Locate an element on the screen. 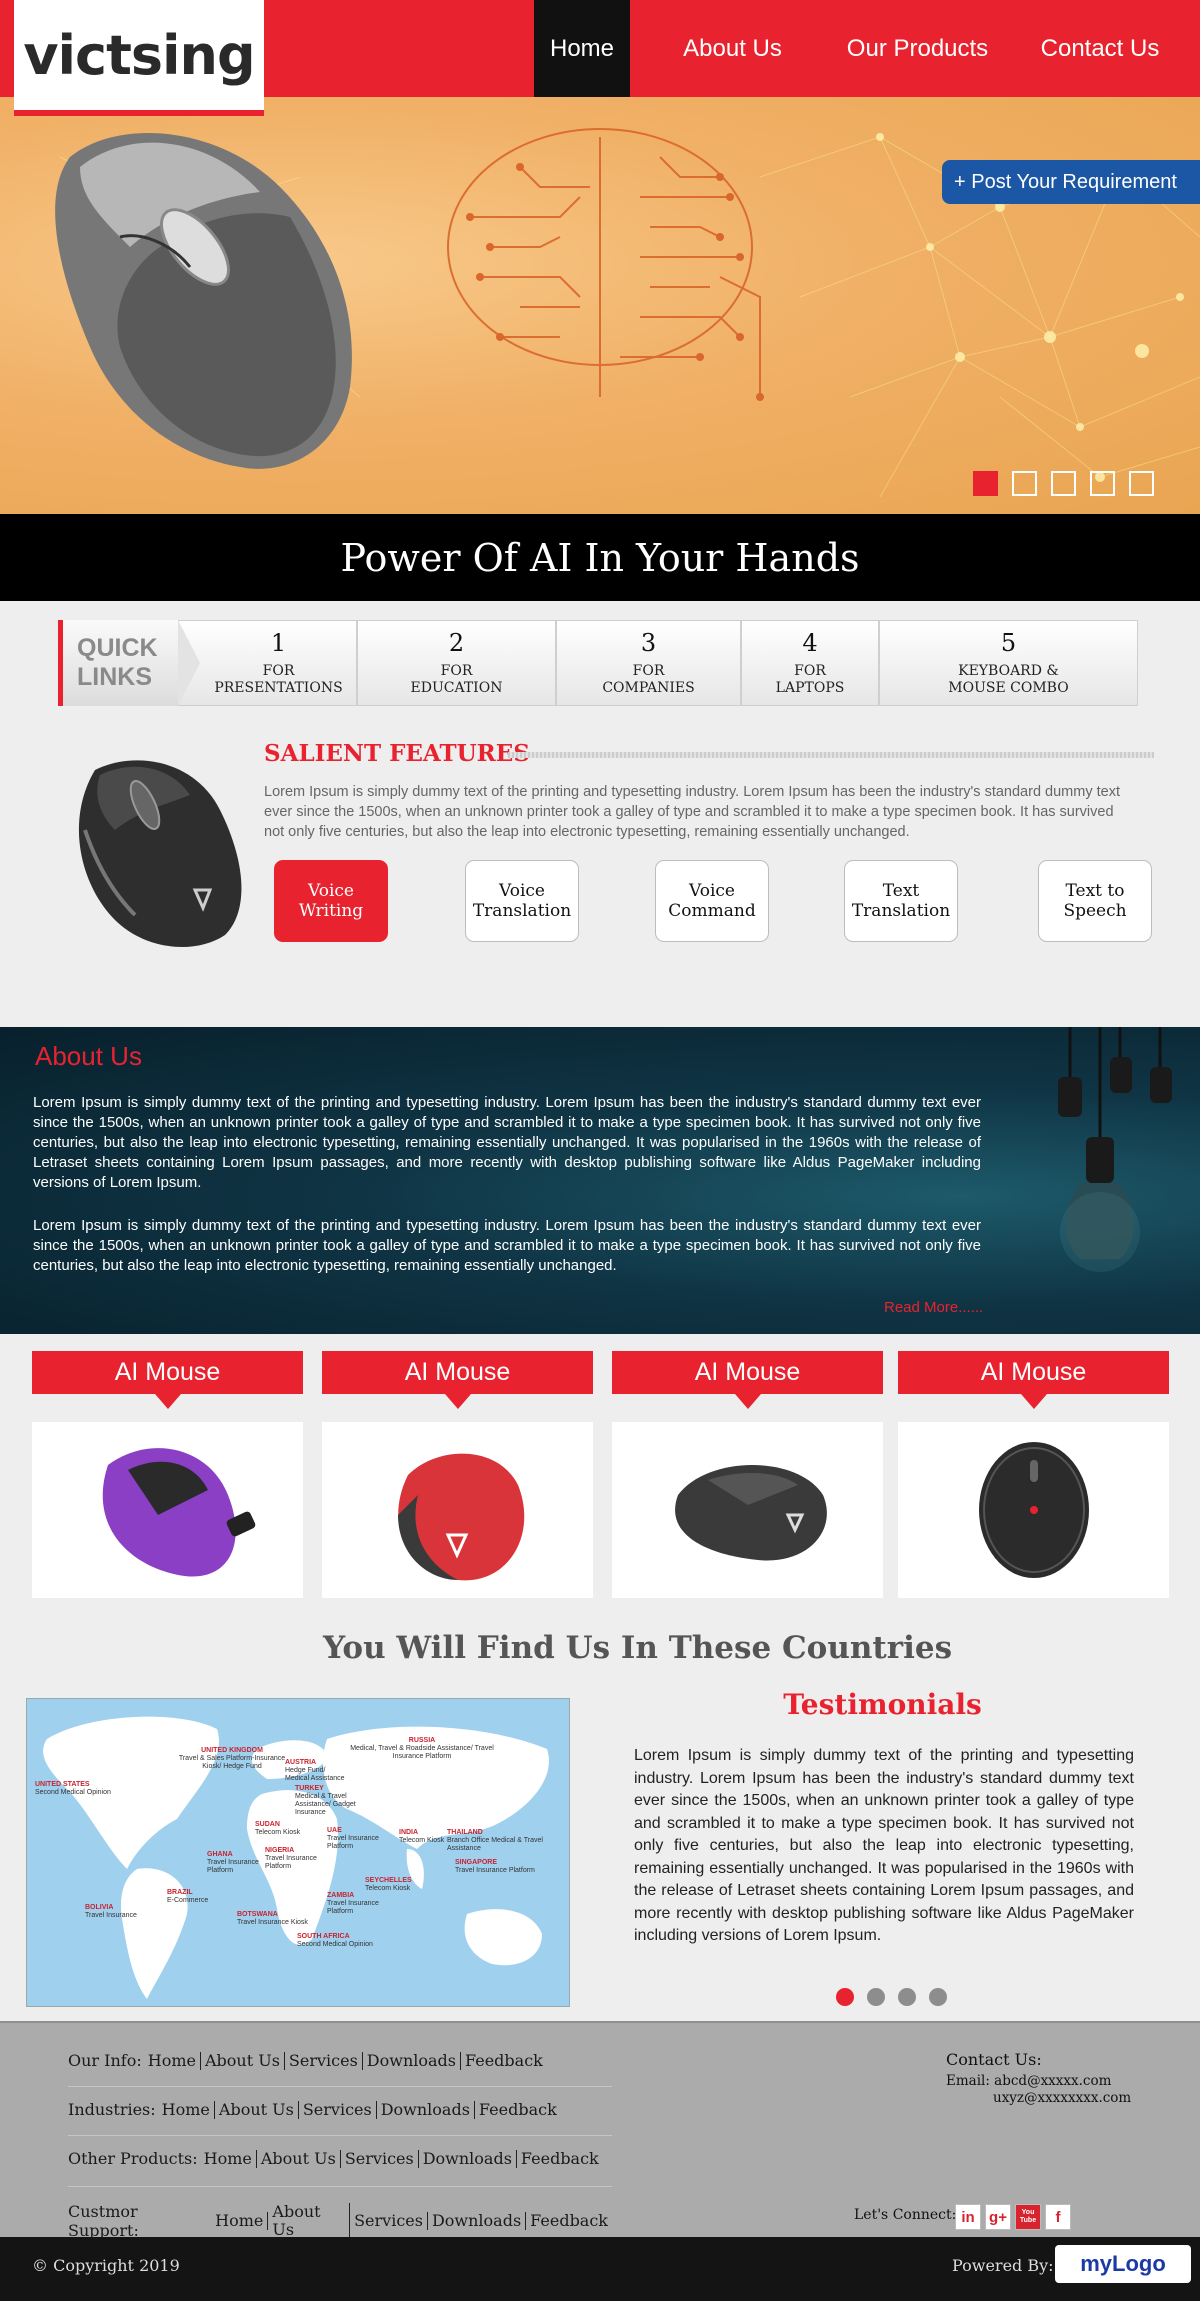 This screenshot has width=1200, height=2301. contact-email-1: Email: abcd@xxxxx.com is located at coordinates (1038, 2081).